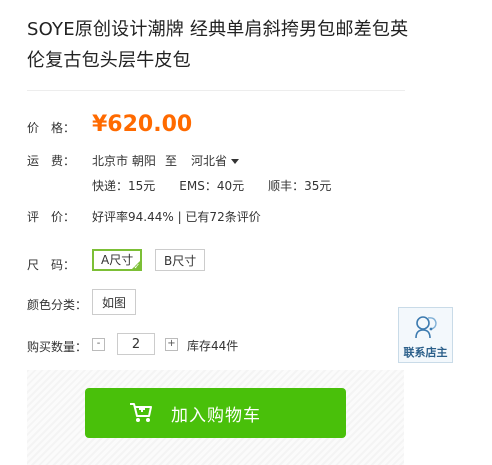 Image resolution: width=492 pixels, height=465 pixels. I want to click on title-divider, so click(216, 90).